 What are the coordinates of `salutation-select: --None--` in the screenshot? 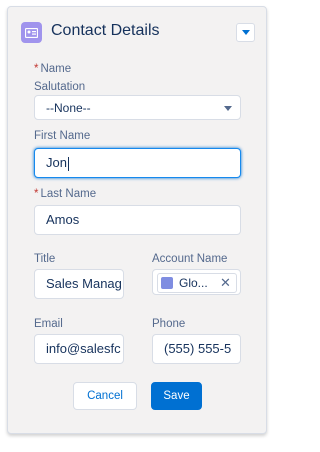 It's located at (137, 107).